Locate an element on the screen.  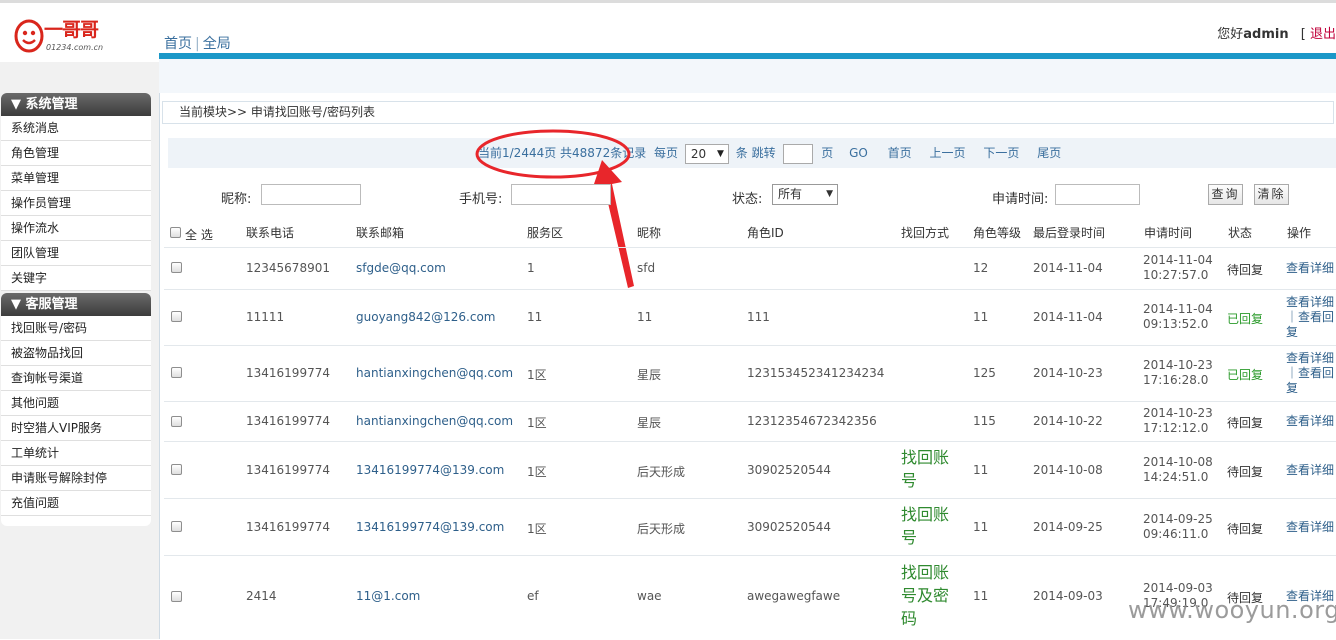
cell-nickname: 星辰 is located at coordinates (649, 375).